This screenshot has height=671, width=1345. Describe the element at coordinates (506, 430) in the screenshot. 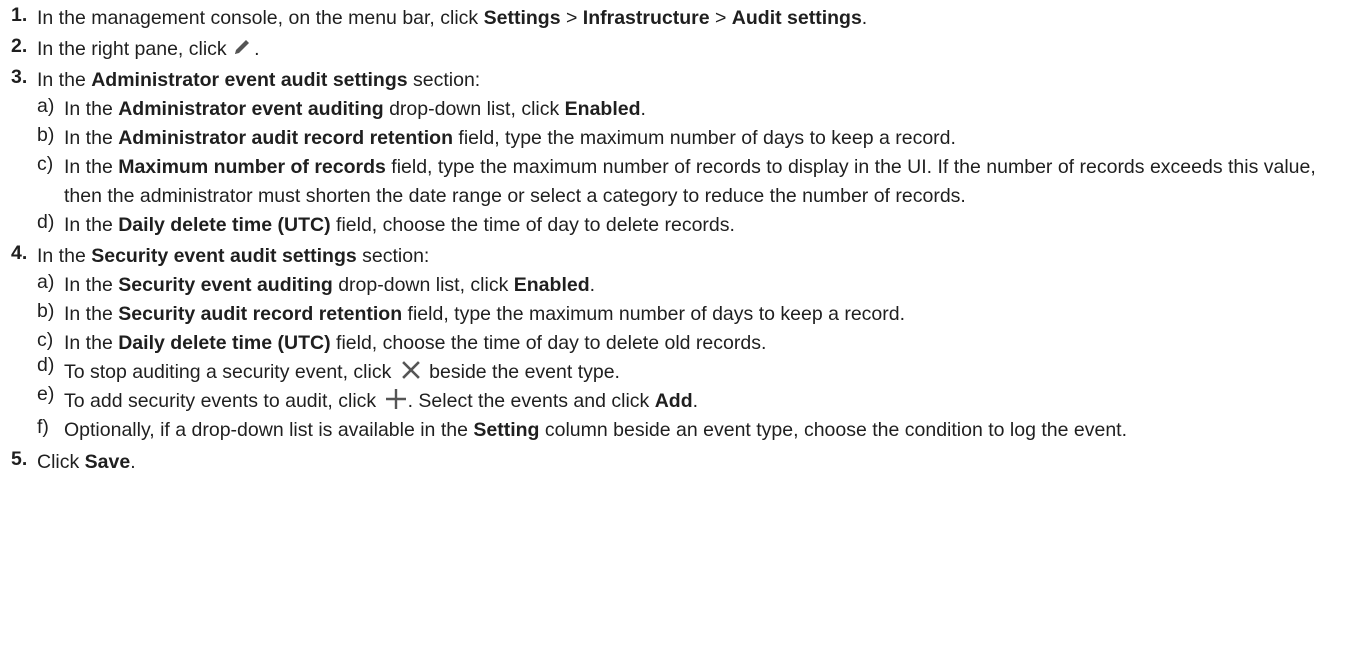

I see `ui-term: Setting` at that location.